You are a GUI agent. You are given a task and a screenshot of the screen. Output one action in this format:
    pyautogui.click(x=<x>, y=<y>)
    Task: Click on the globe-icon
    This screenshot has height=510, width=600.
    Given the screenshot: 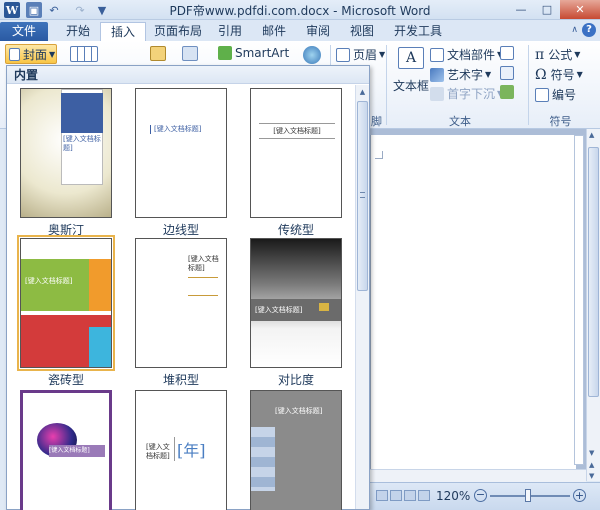 What is the action you would take?
    pyautogui.click(x=312, y=55)
    